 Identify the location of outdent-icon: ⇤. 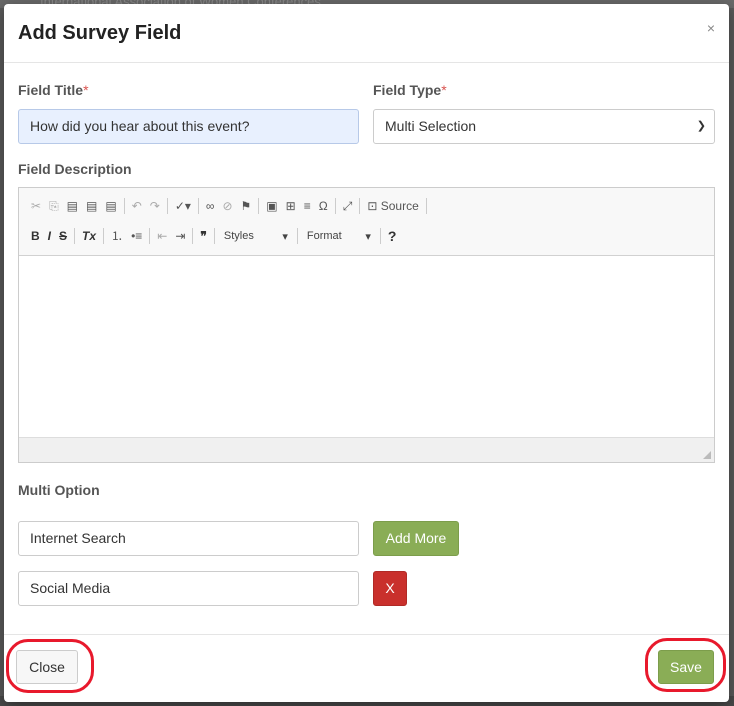
(162, 236).